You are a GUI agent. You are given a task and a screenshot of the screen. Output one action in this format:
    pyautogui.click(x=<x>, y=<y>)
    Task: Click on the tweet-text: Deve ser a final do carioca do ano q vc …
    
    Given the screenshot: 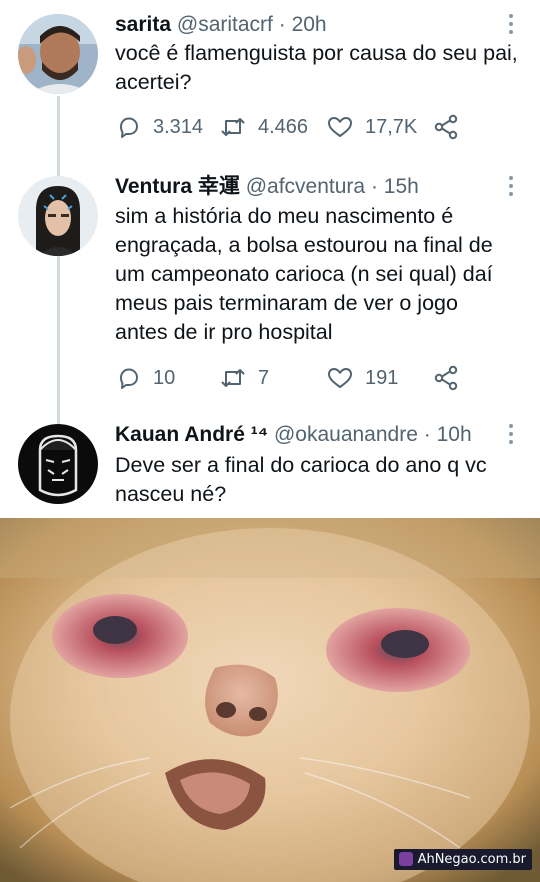 What is the action you would take?
    pyautogui.click(x=301, y=479)
    